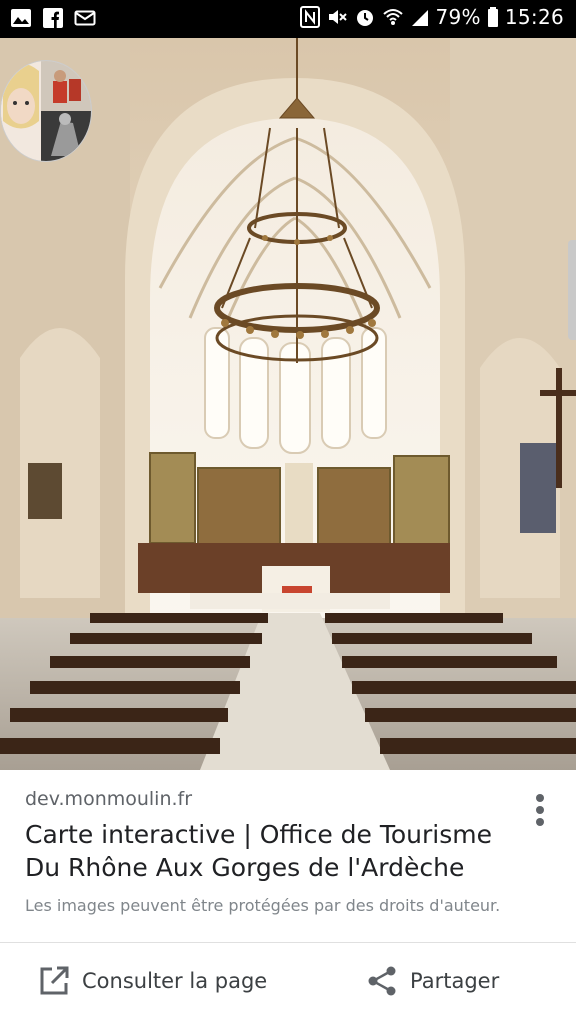  I want to click on mute-icon, so click(337, 17).